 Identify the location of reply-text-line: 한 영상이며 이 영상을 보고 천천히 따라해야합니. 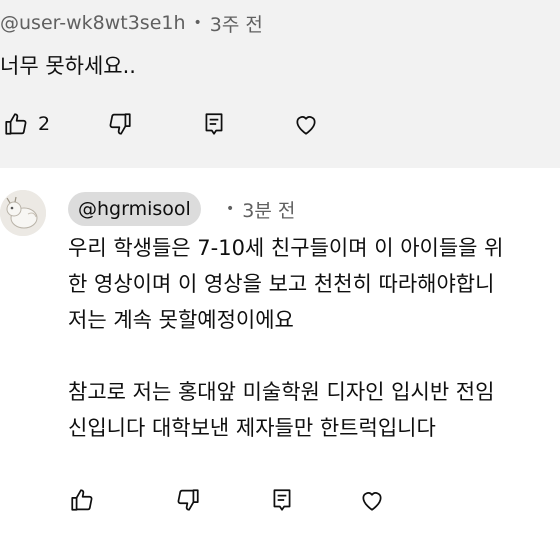
(281, 284).